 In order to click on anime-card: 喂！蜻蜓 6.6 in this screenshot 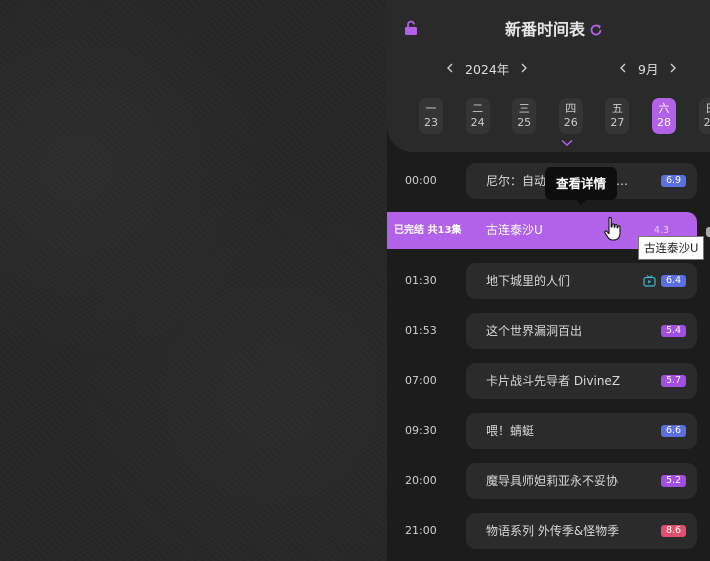, I will do `click(581, 431)`.